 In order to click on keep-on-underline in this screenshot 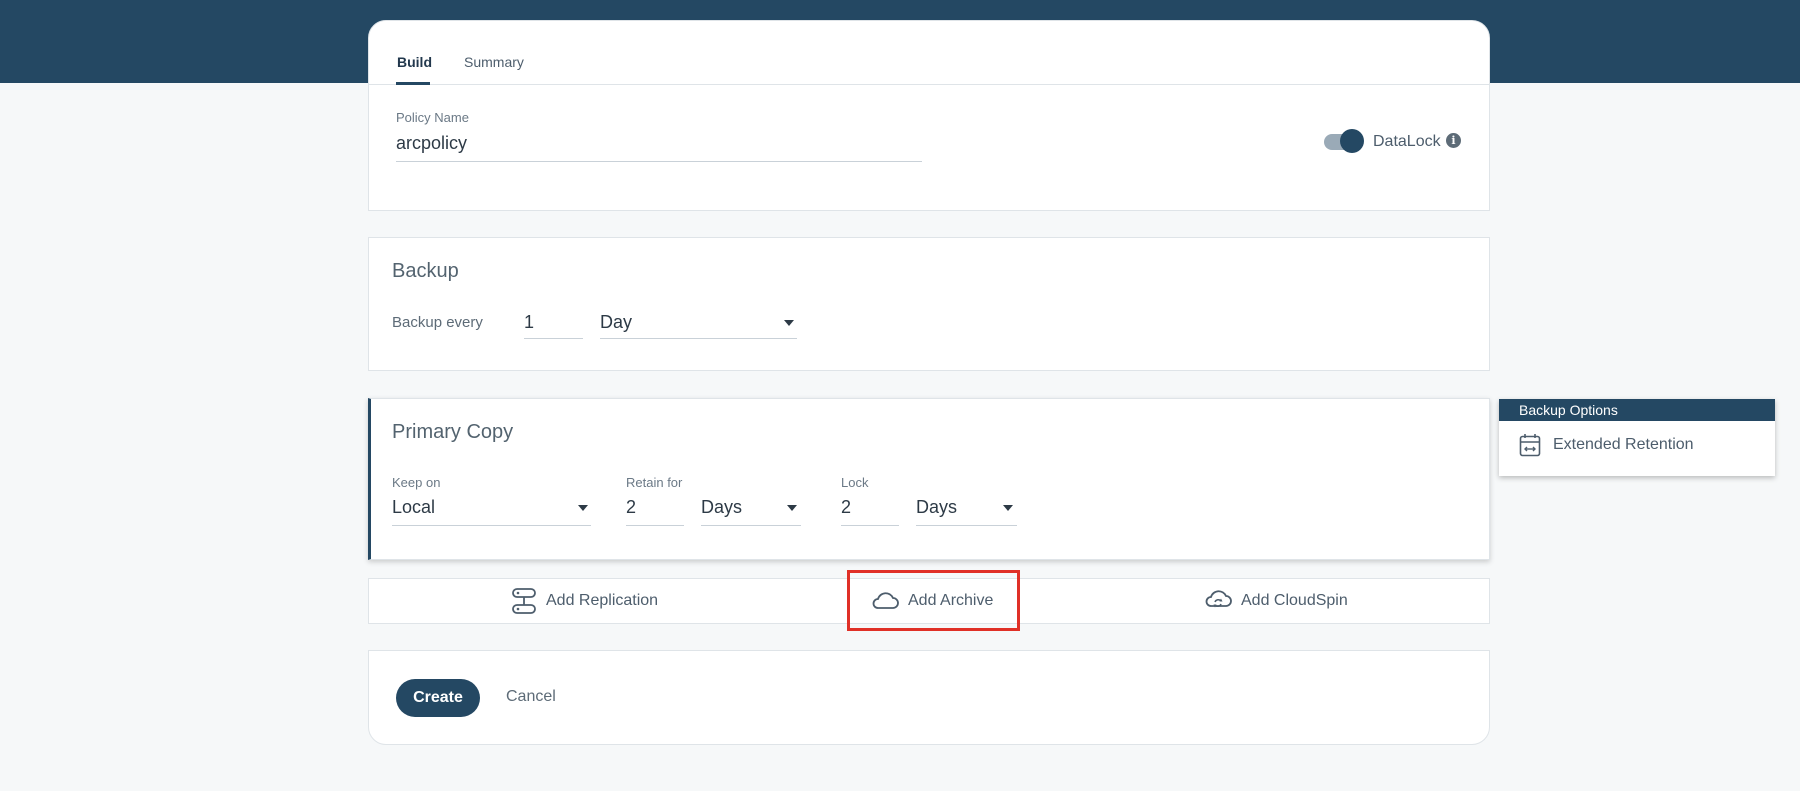, I will do `click(491, 525)`.